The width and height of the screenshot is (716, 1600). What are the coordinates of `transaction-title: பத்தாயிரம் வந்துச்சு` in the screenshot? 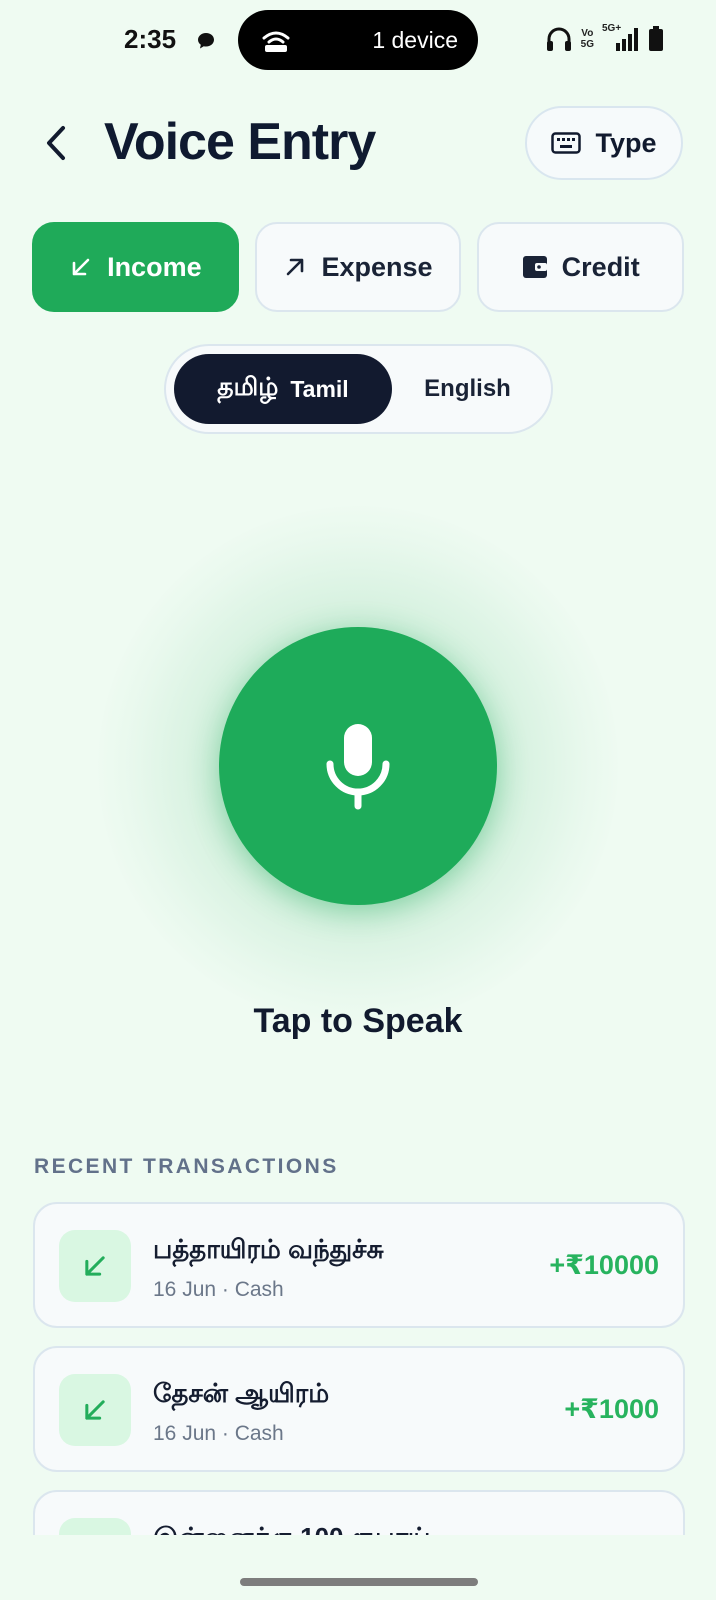 It's located at (268, 1249).